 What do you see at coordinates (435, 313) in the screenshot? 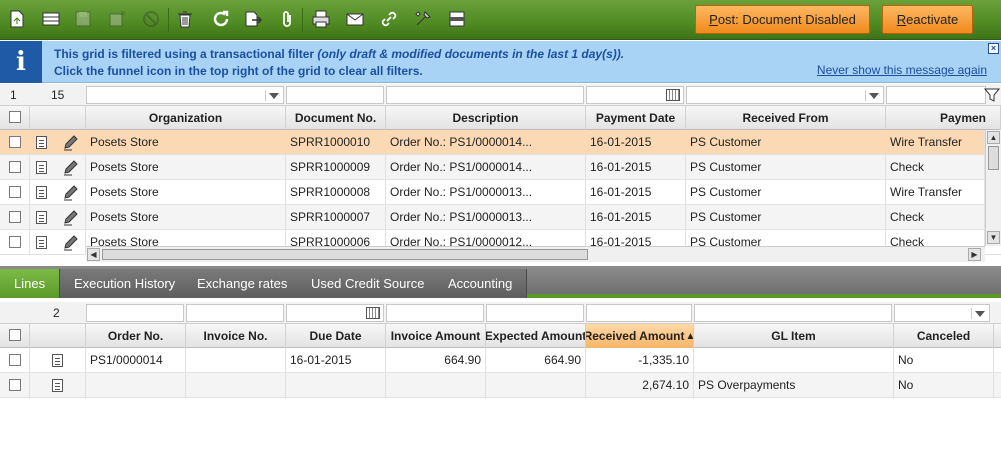
I see `filter-invoice-amount` at bounding box center [435, 313].